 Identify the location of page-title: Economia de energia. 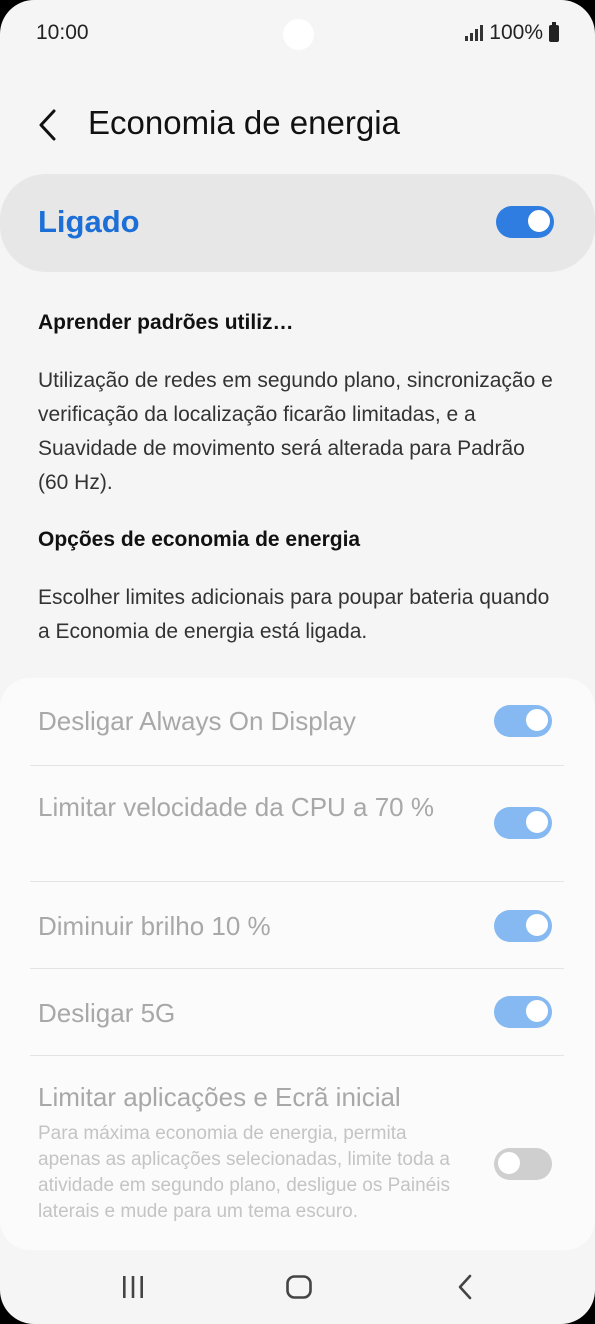
(244, 122).